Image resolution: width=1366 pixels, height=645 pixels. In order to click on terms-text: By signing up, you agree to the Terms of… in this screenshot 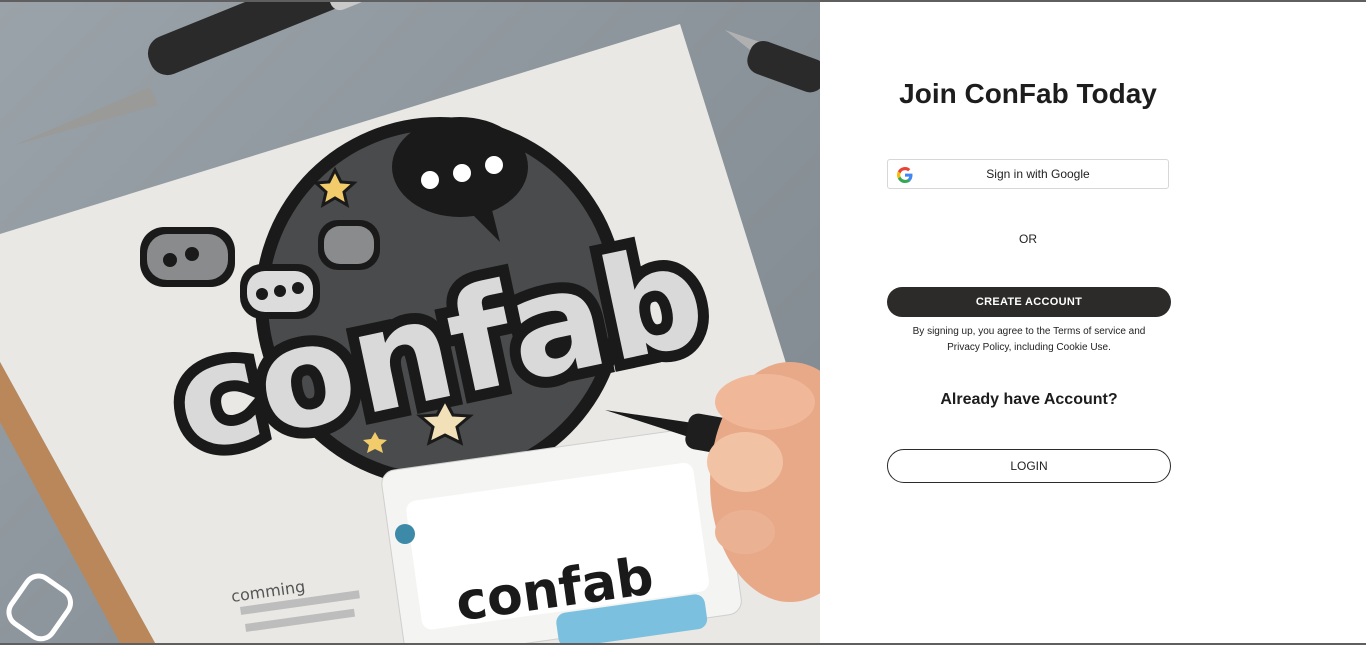, I will do `click(1029, 340)`.